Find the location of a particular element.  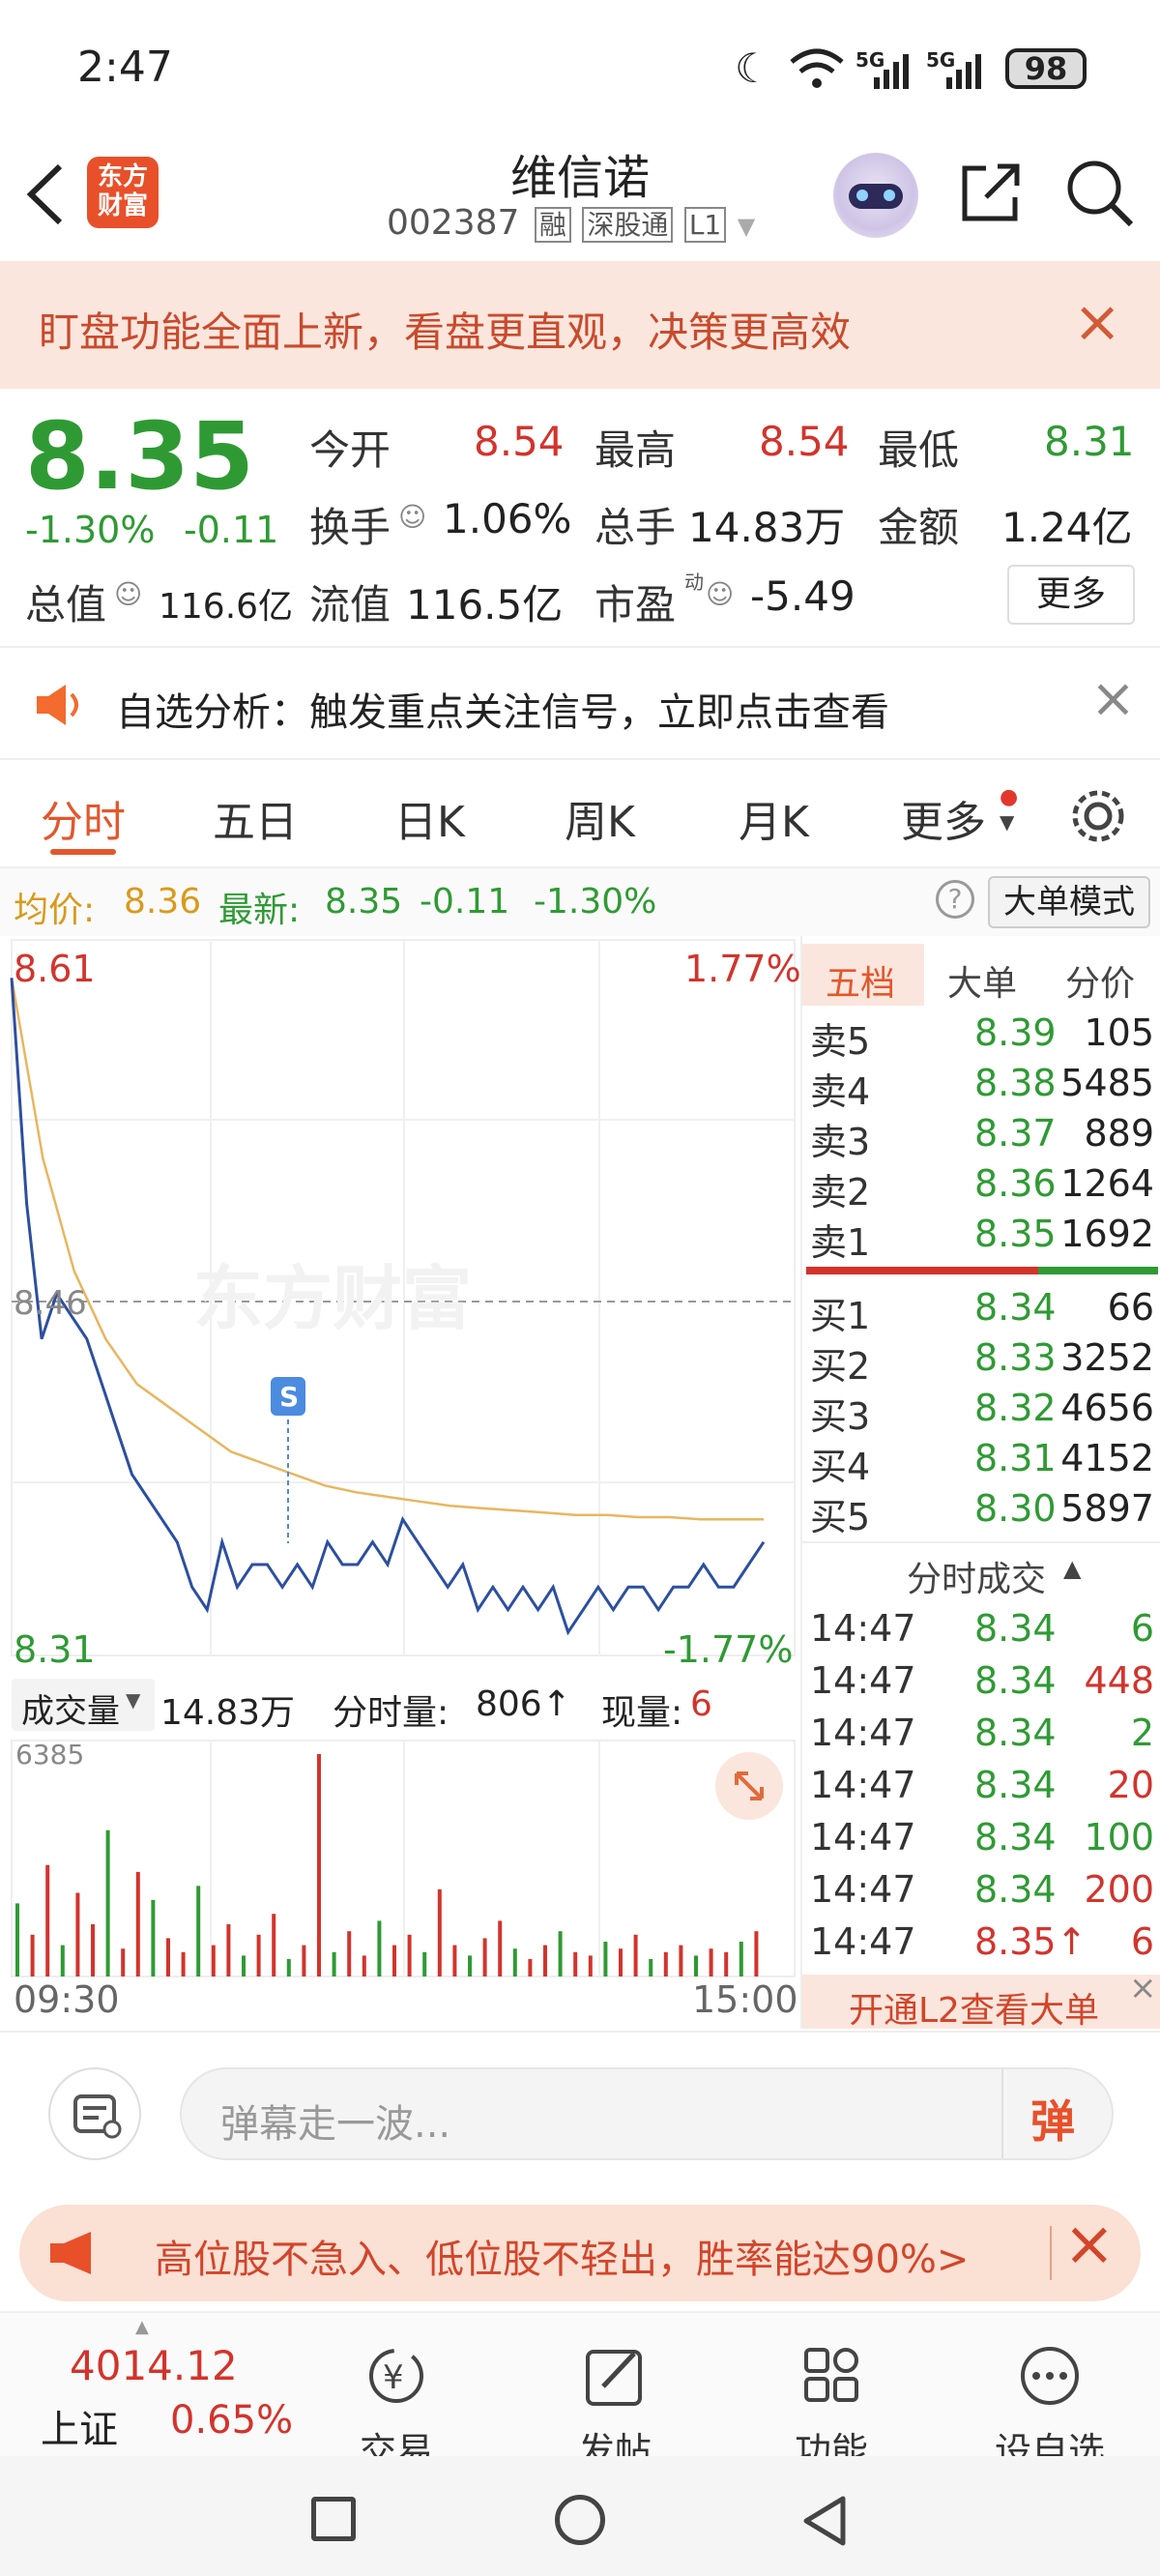

more-button: 更多 is located at coordinates (1071, 595).